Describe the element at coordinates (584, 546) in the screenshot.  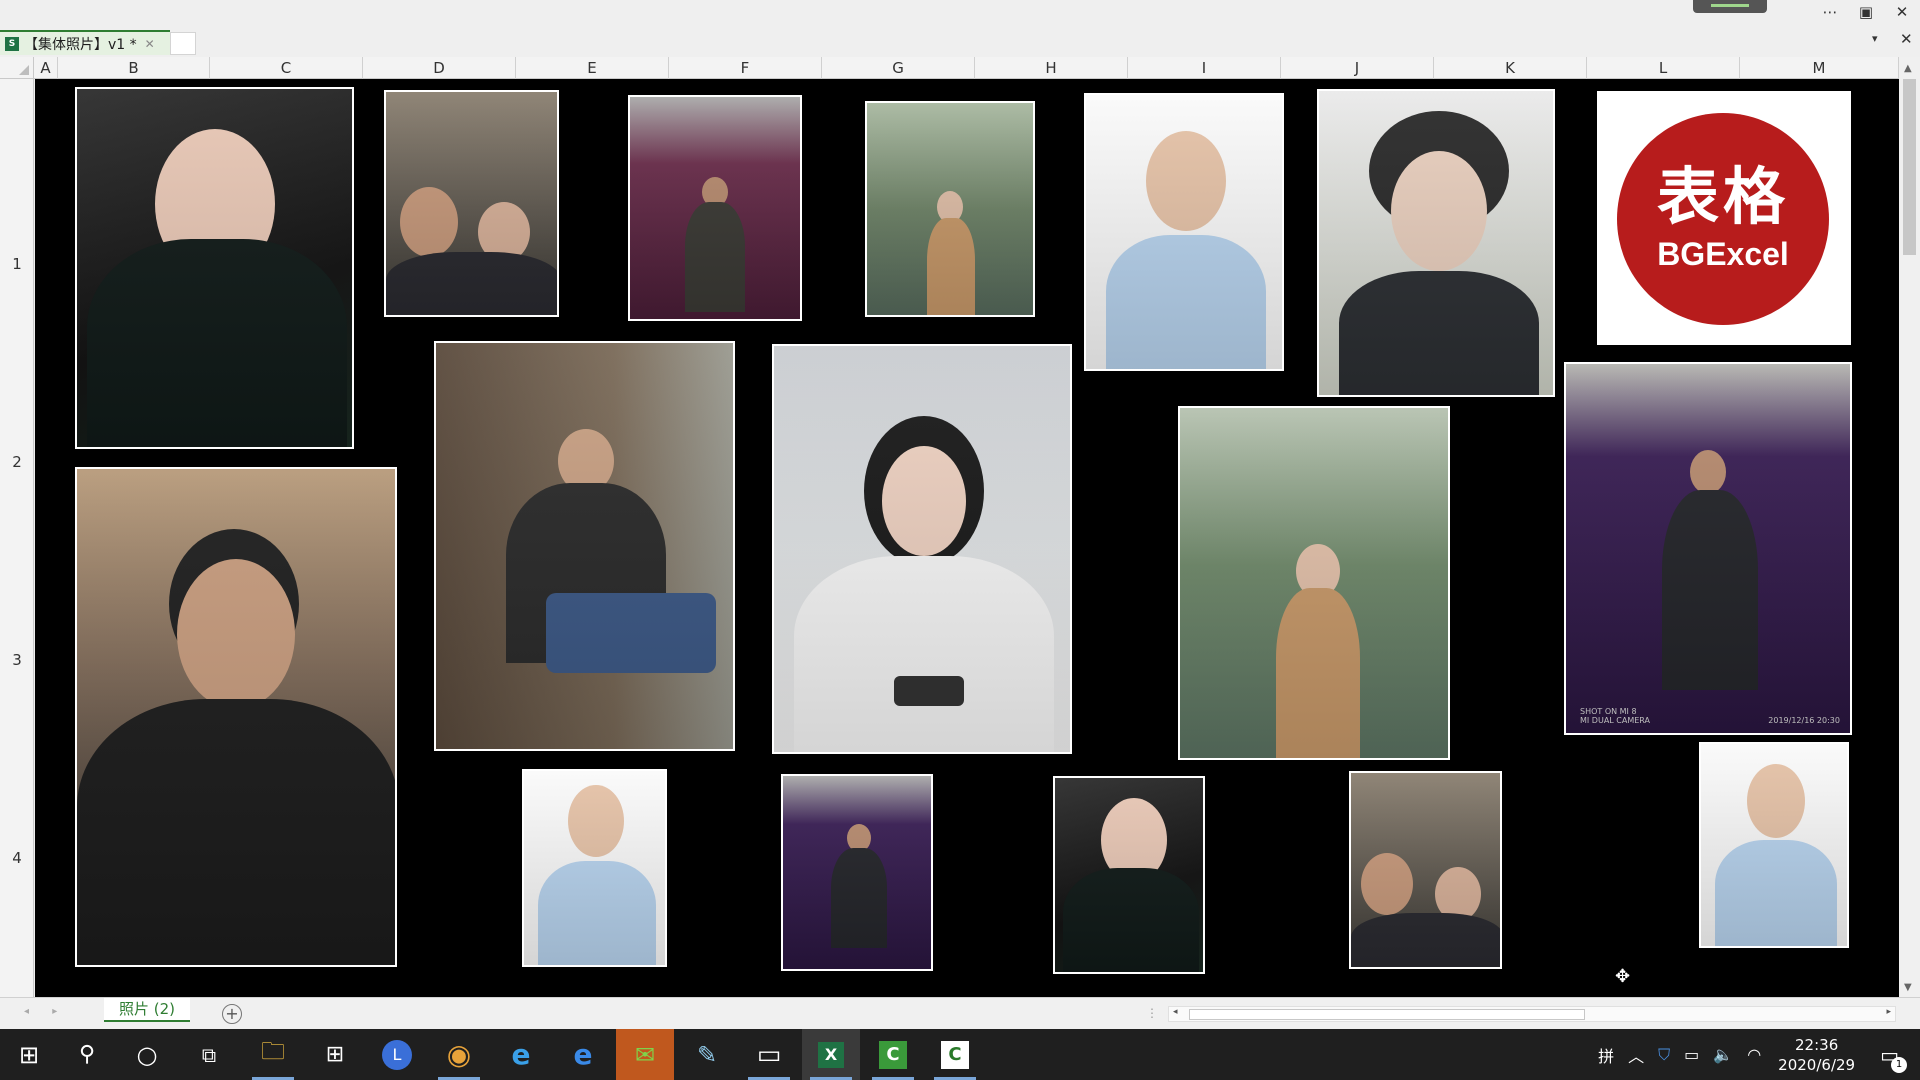
I see `photo-man-sitting-steps` at that location.